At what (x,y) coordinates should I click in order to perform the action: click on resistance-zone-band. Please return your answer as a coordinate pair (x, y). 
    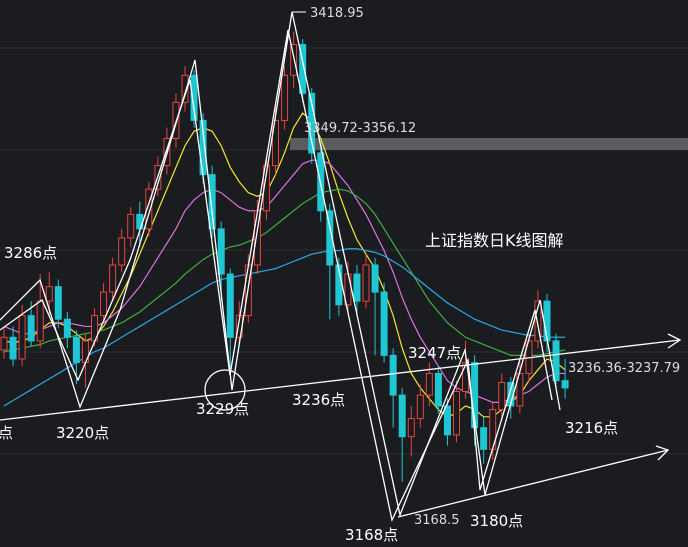
    Looking at the image, I should click on (489, 144).